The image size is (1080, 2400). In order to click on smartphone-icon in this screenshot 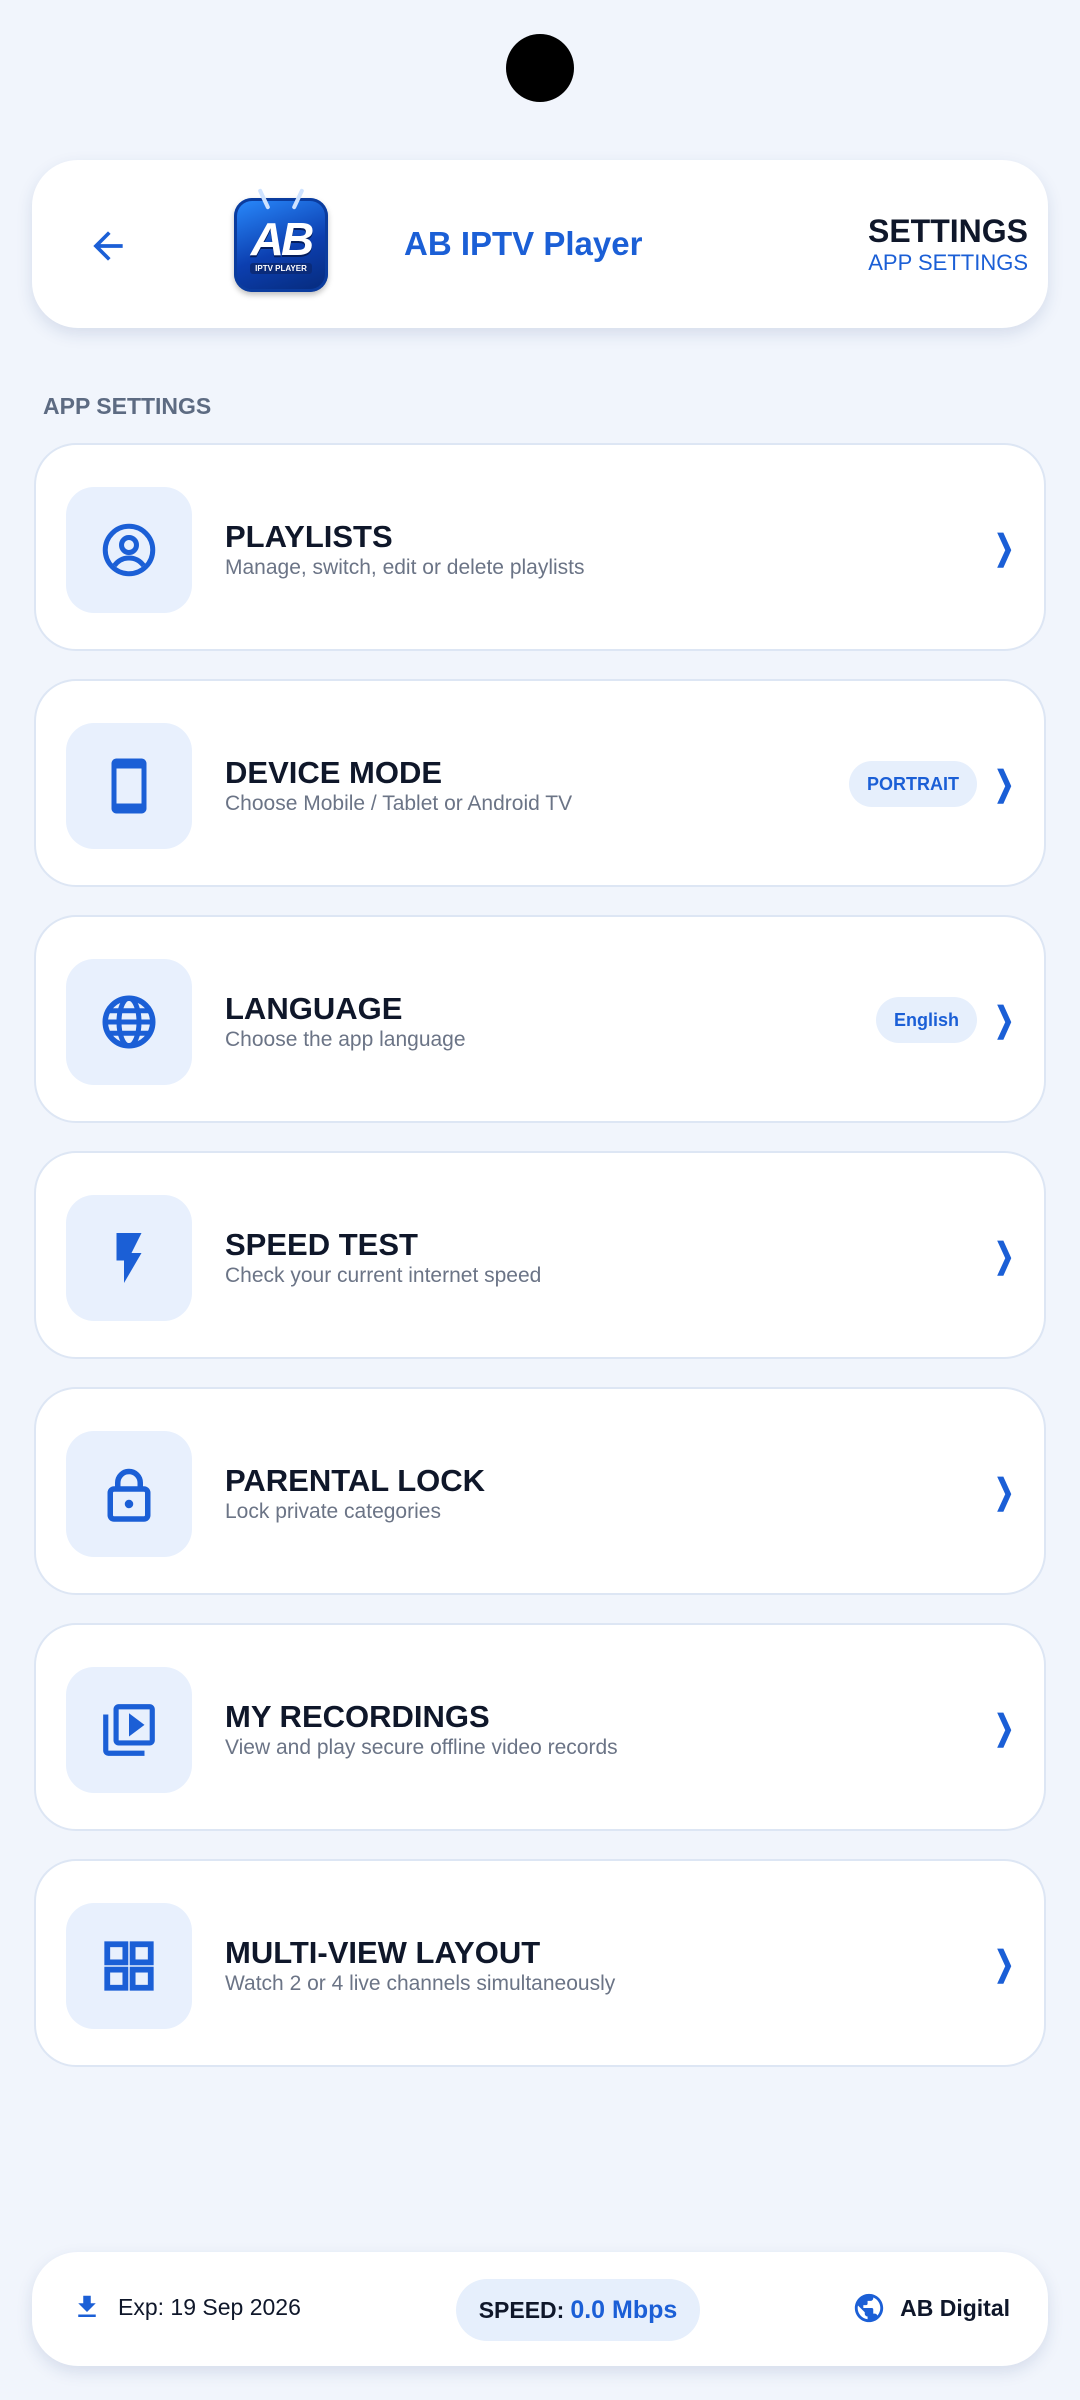, I will do `click(129, 786)`.